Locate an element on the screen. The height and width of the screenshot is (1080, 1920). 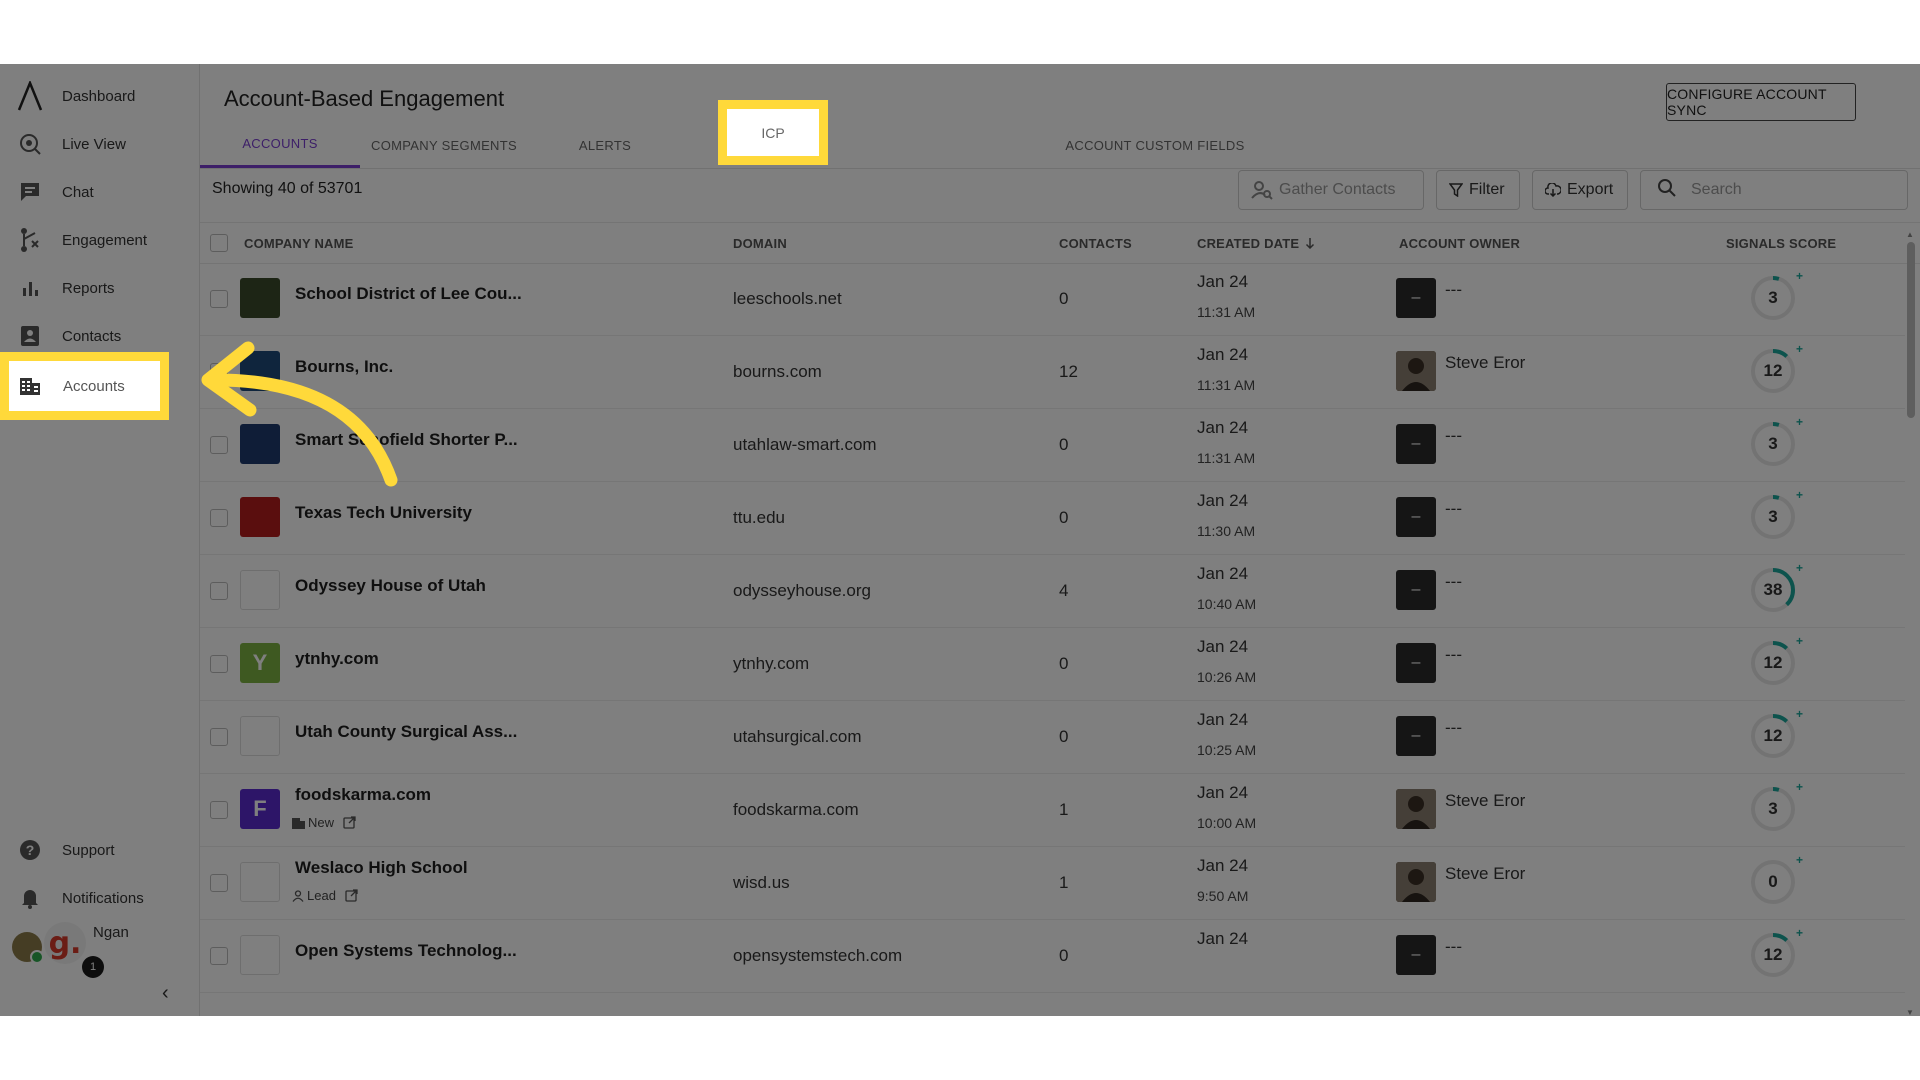
company-name-link: ytnhy.com is located at coordinates (337, 659).